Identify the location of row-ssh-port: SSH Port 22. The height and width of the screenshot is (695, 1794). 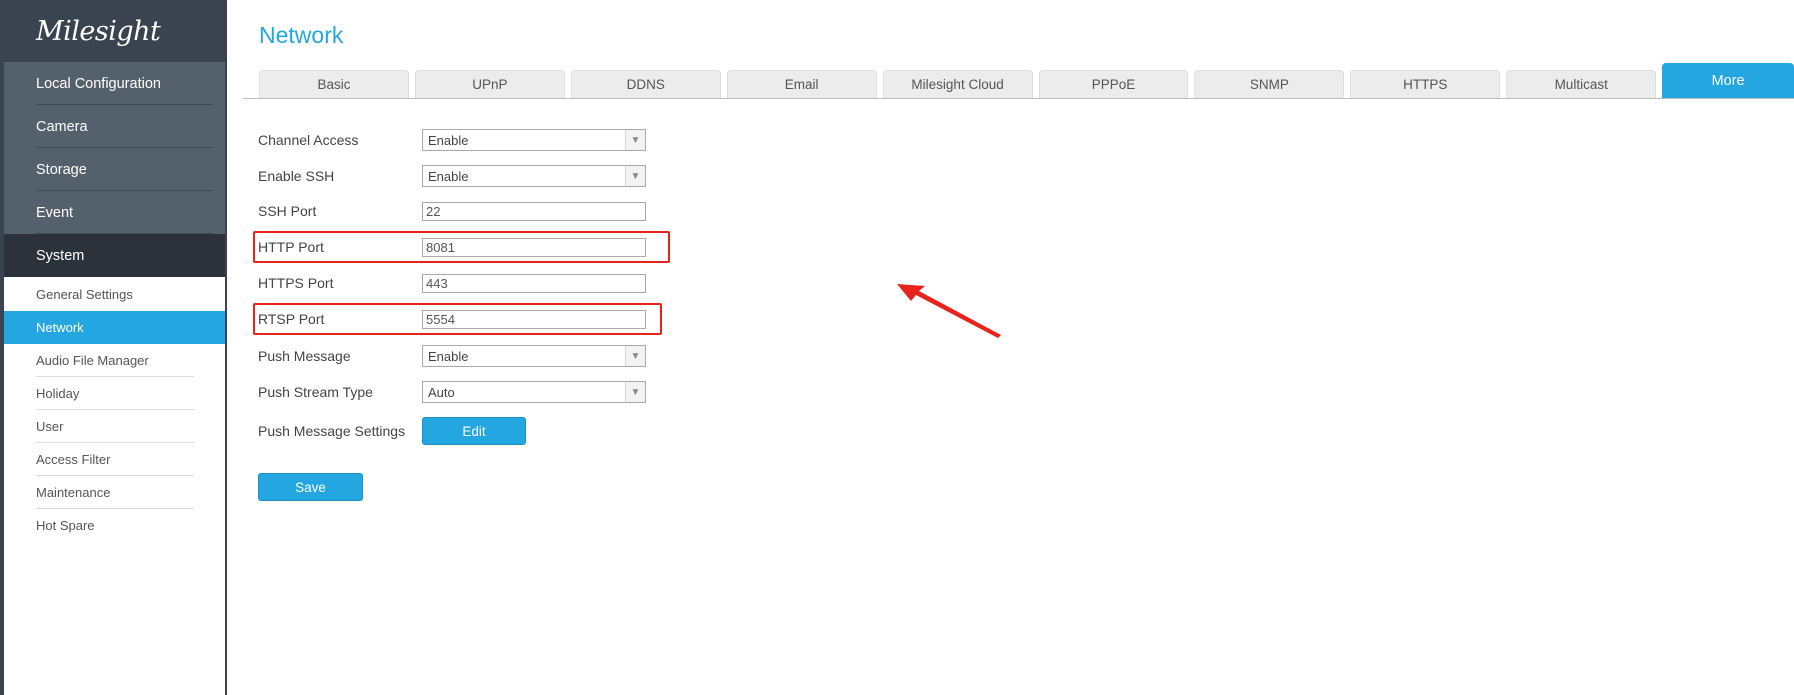
(468, 211).